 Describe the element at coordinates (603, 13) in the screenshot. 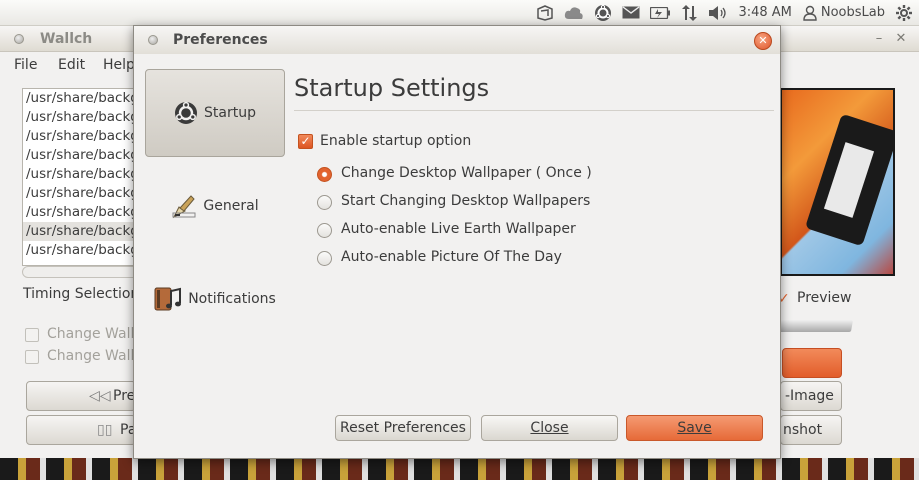

I see `ubuntu-one-icon` at that location.